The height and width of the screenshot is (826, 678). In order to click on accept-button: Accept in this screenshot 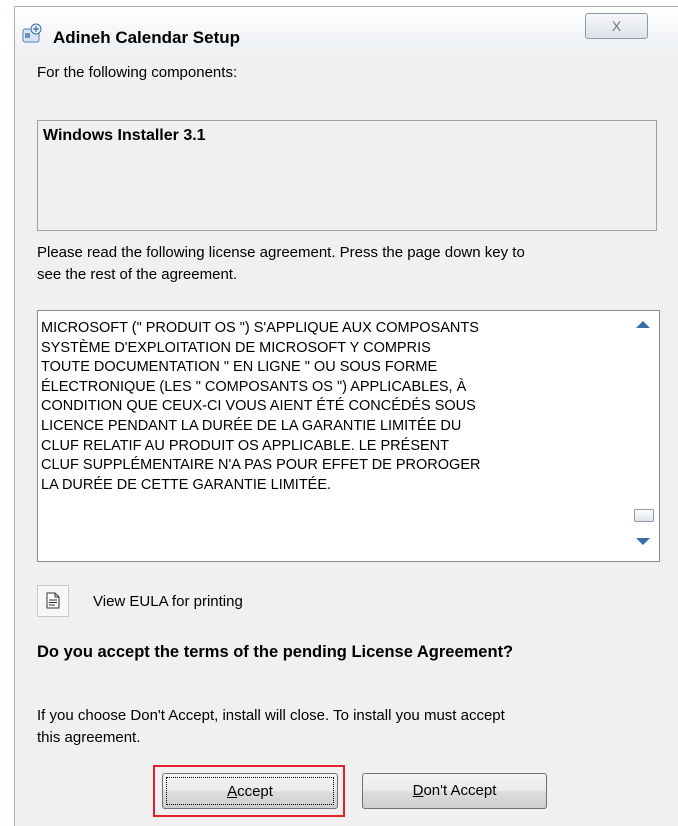, I will do `click(250, 791)`.